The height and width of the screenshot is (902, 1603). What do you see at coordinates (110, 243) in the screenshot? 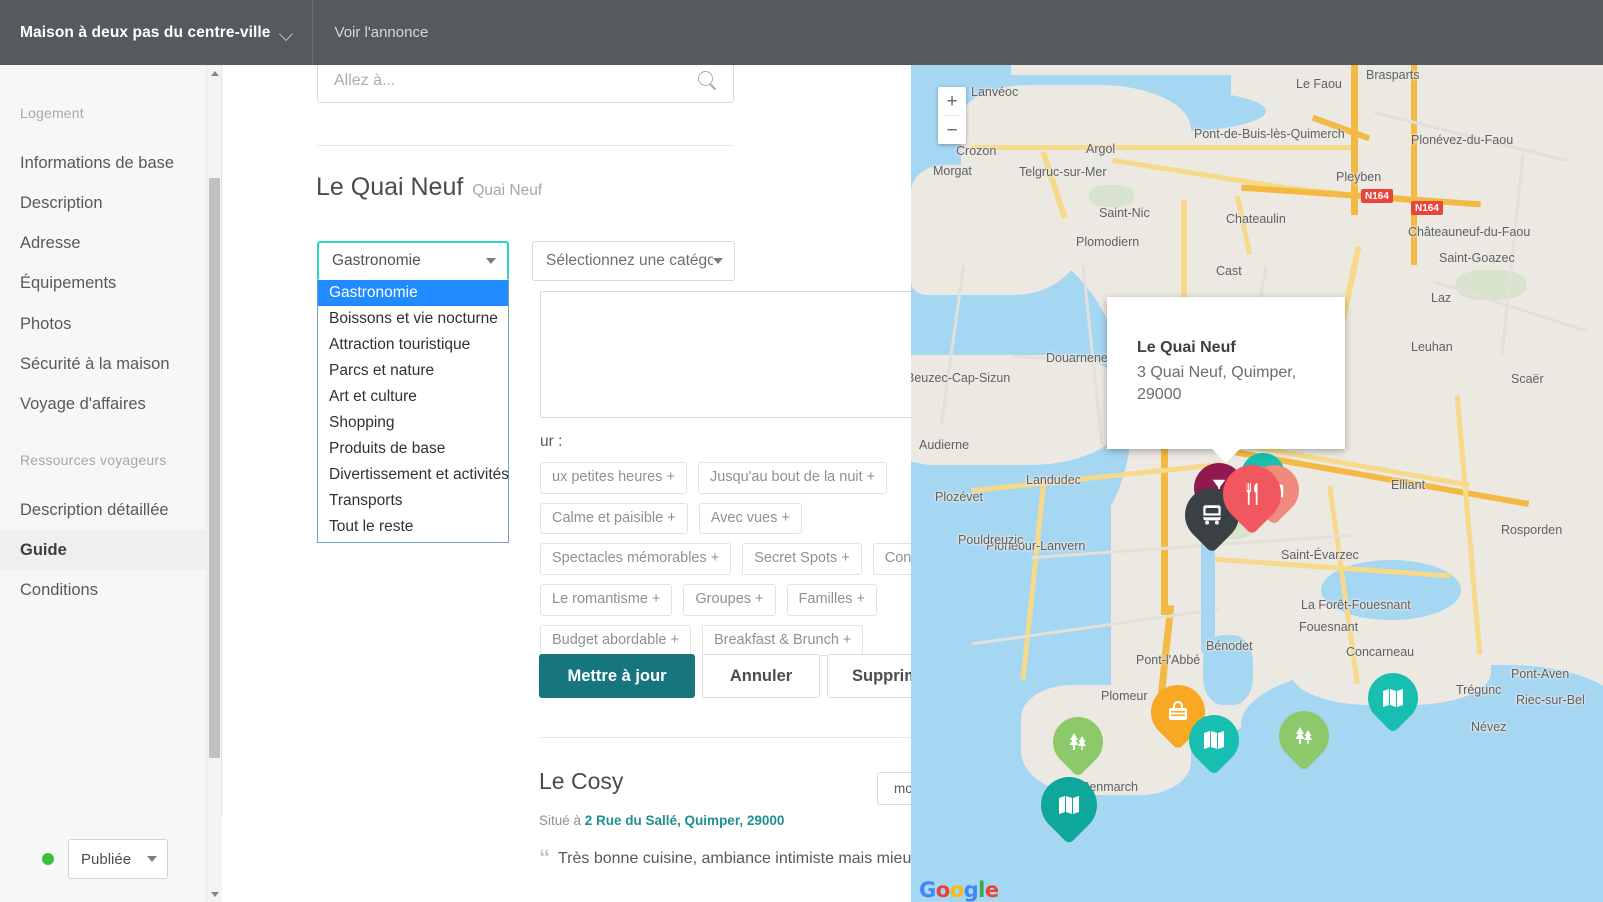
I see `sidebar-item-adresse: Adresse` at bounding box center [110, 243].